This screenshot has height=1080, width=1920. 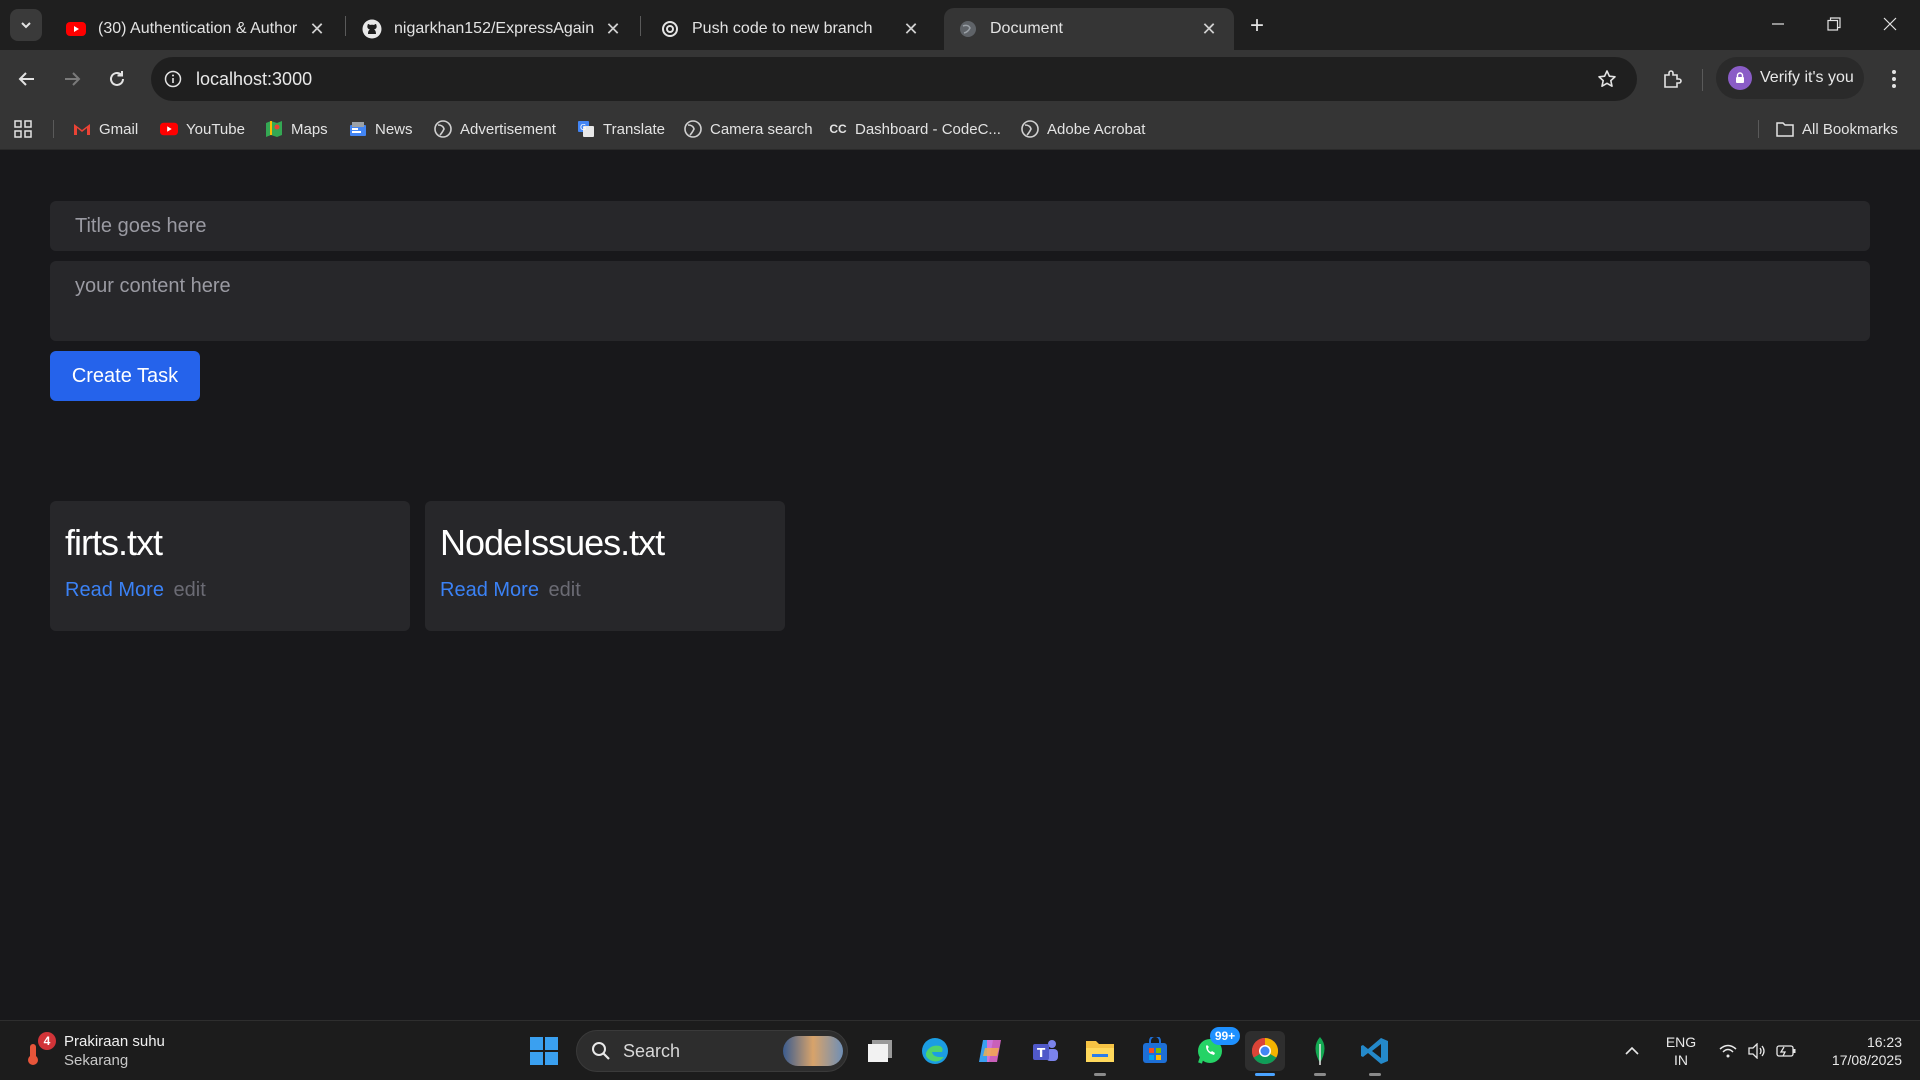 I want to click on bookmark-label: Translate, so click(x=634, y=129).